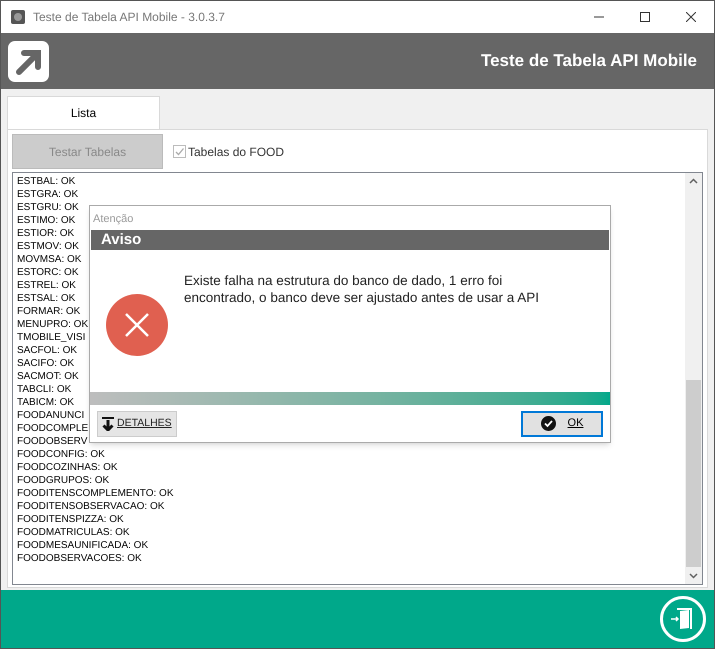  I want to click on details-button: DETALHES, so click(137, 423).